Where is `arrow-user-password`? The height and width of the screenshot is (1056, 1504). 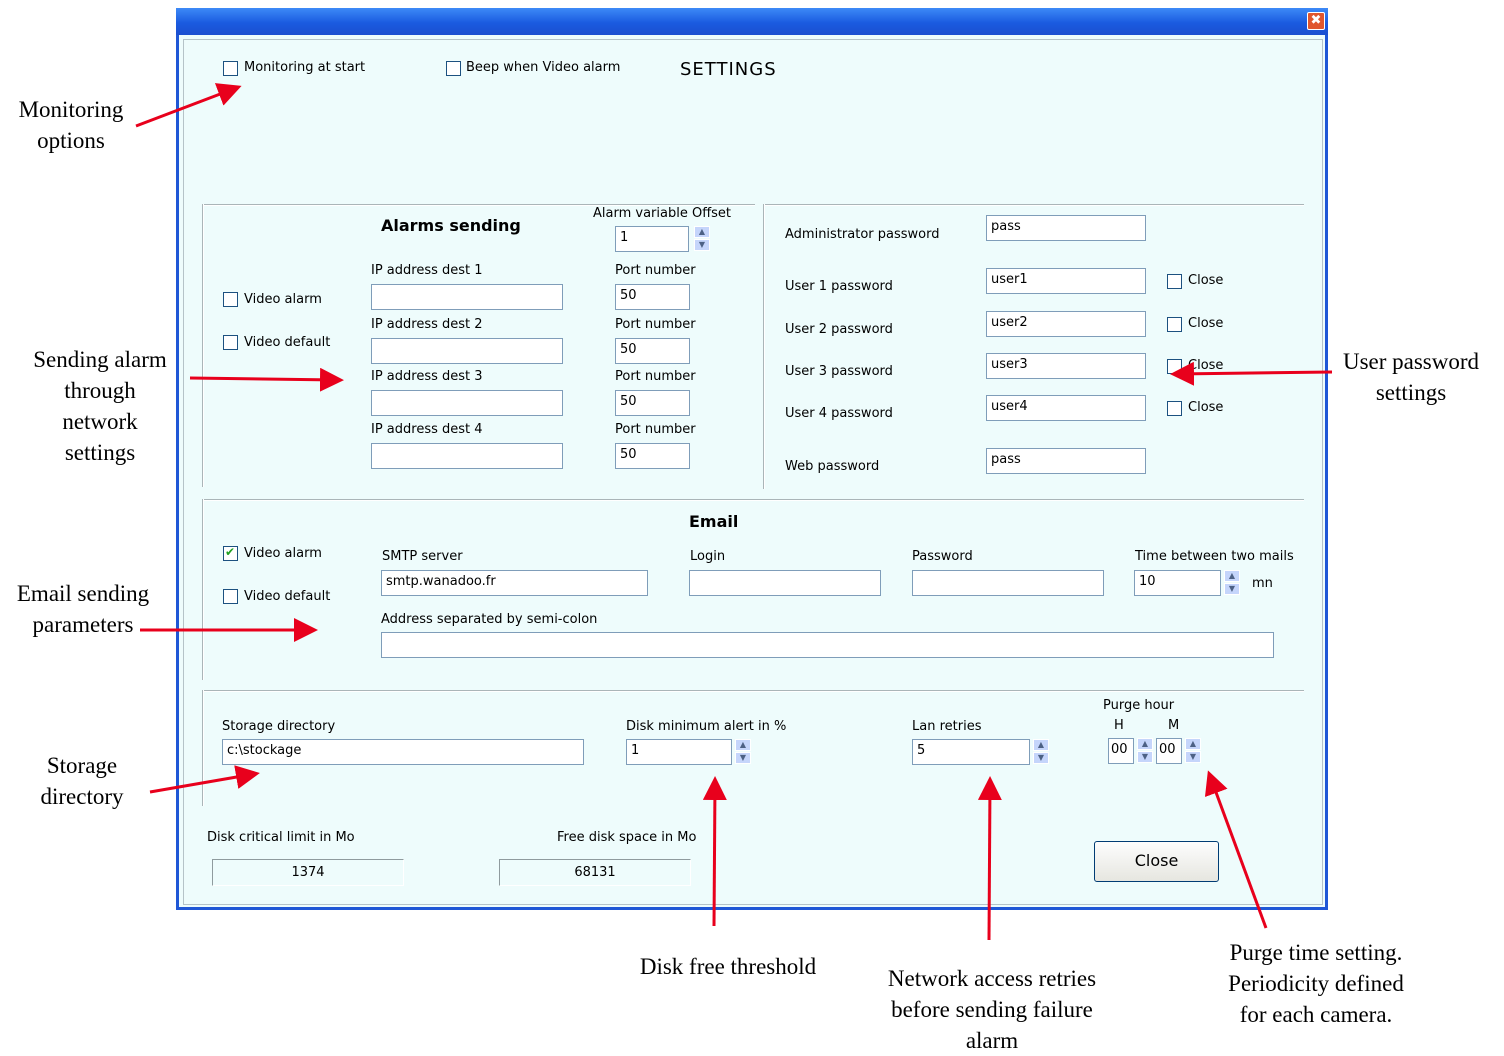 arrow-user-password is located at coordinates (1251, 373).